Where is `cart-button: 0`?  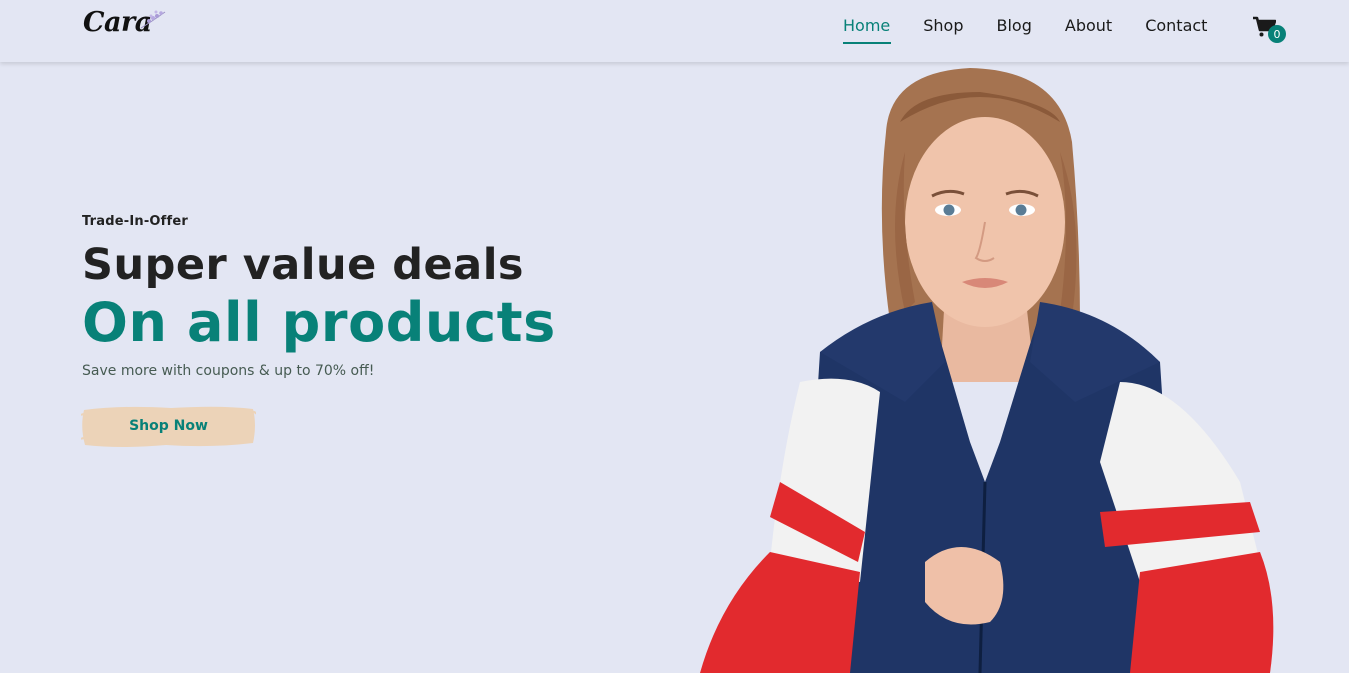 cart-button: 0 is located at coordinates (1269, 30).